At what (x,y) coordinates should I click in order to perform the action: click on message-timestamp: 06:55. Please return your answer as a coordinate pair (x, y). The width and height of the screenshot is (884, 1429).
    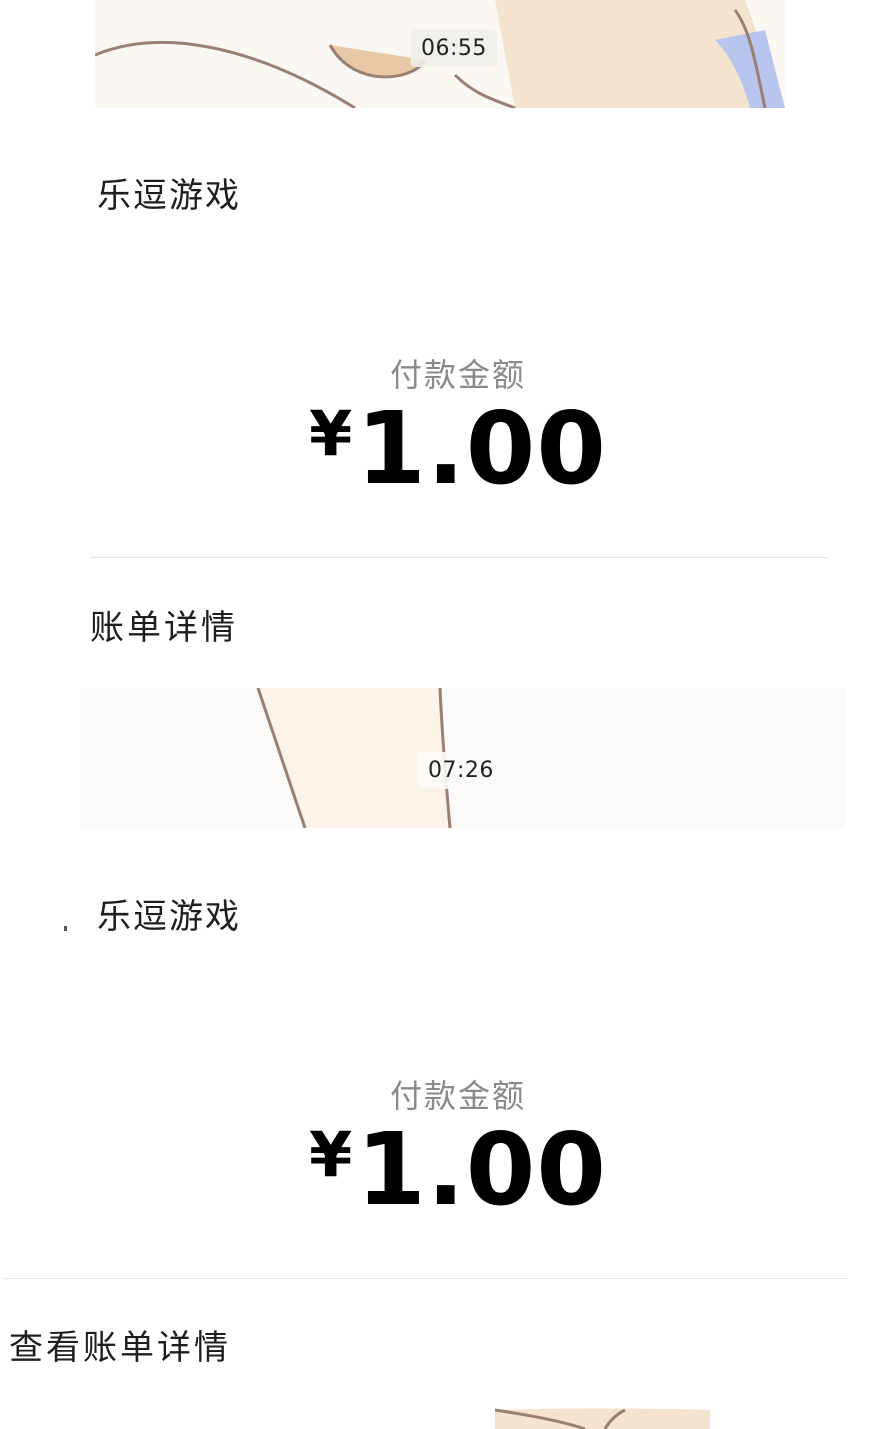
    Looking at the image, I should click on (454, 48).